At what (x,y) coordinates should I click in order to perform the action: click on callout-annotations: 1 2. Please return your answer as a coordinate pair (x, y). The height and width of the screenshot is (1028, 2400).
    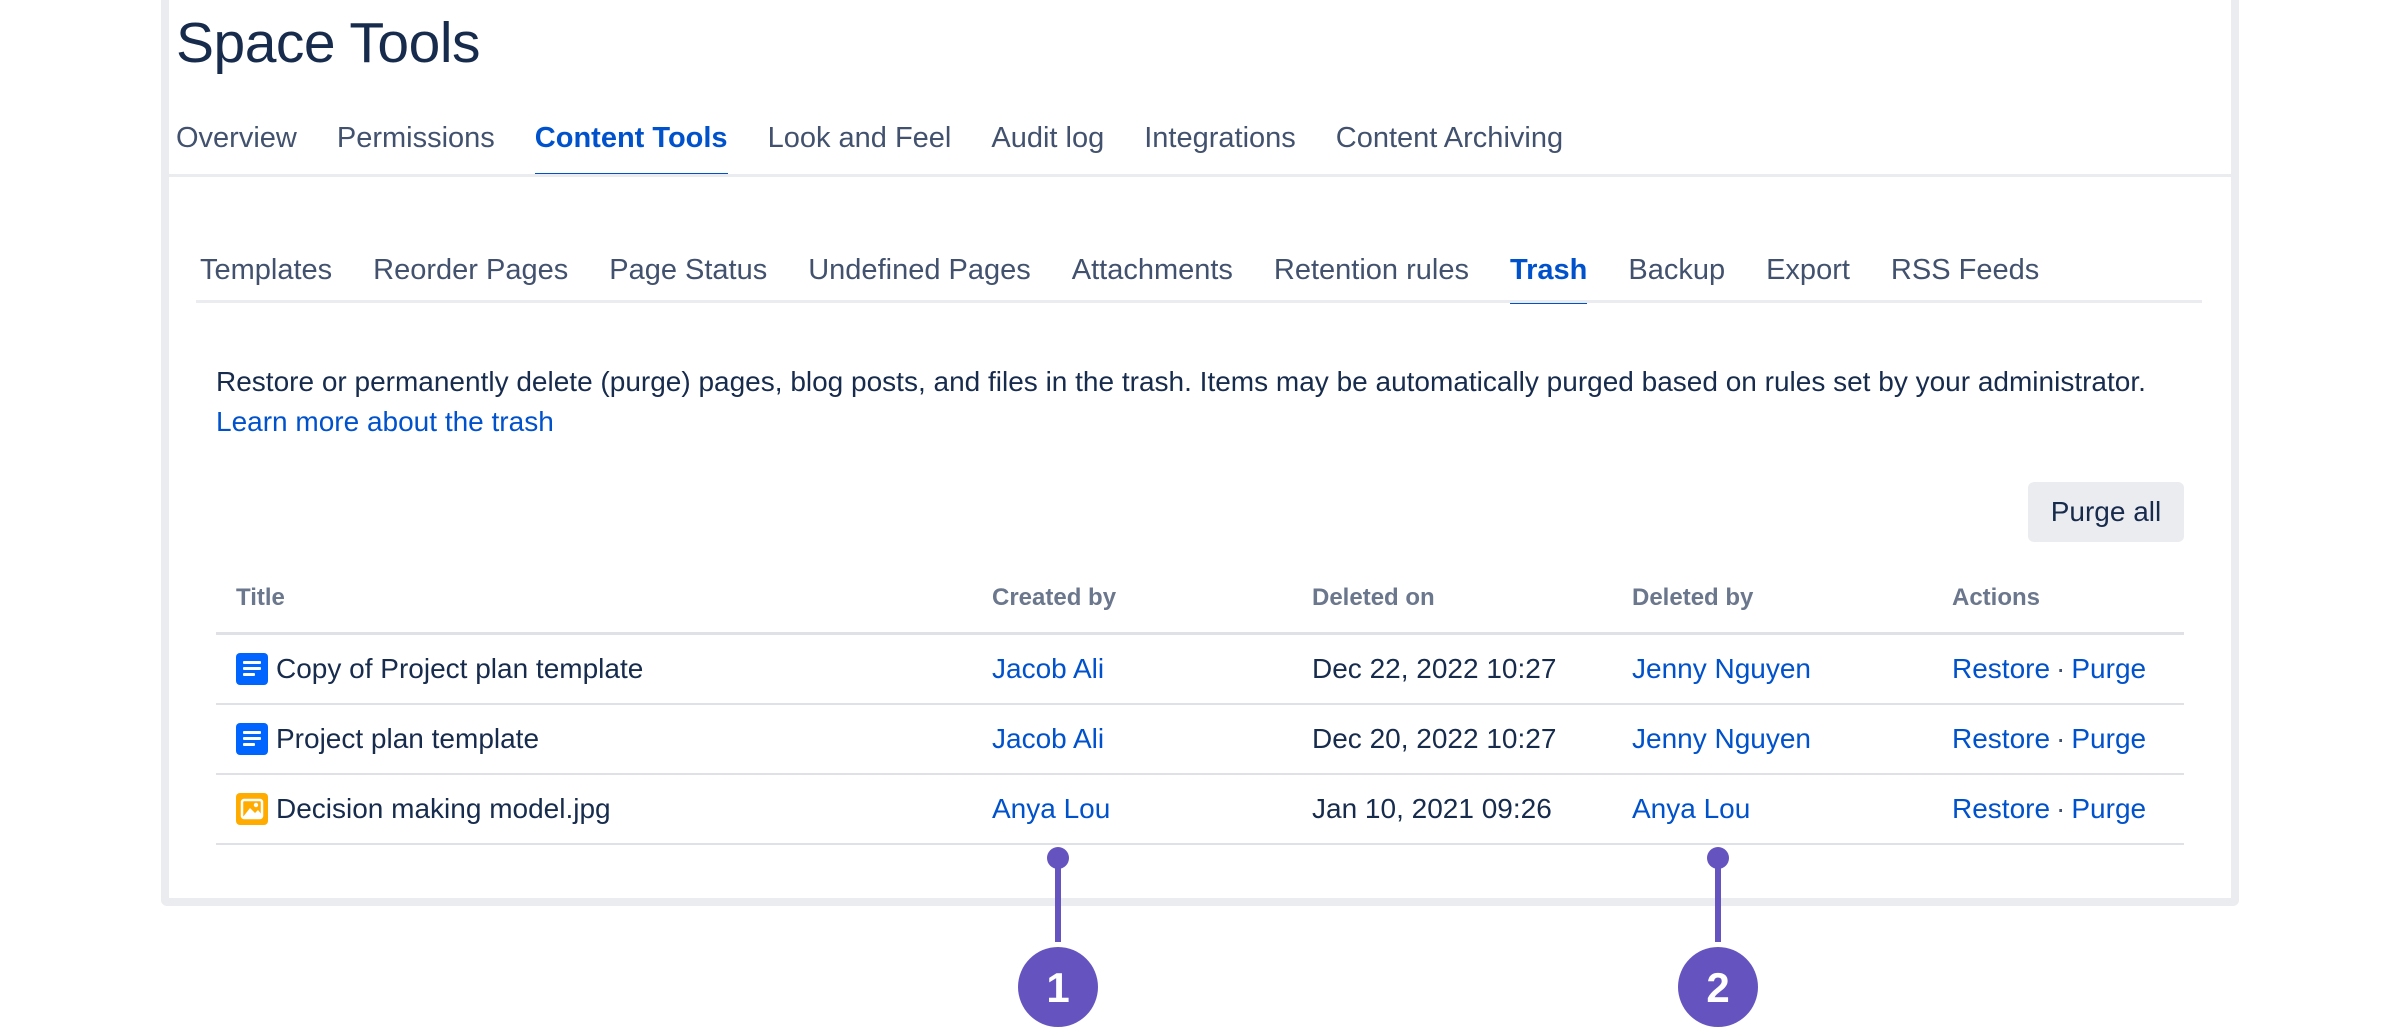
    Looking at the image, I should click on (1388, 937).